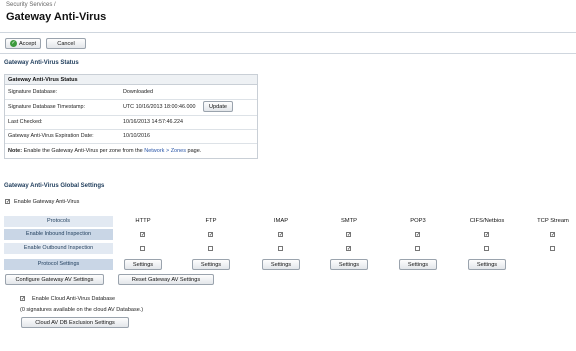 The height and width of the screenshot is (351, 576). Describe the element at coordinates (418, 264) in the screenshot. I see `settings-button-4: Settings` at that location.